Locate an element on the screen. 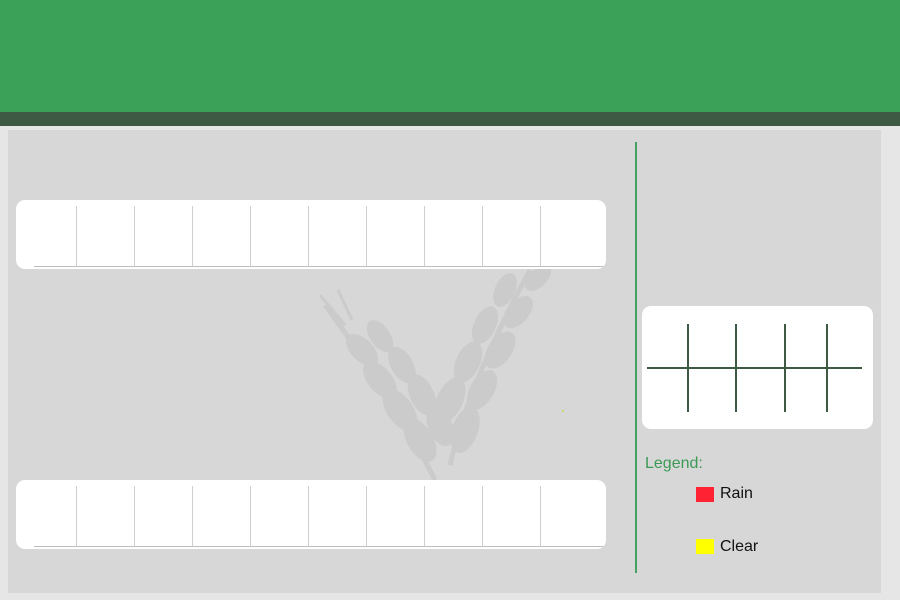 The width and height of the screenshot is (900, 600). legend-swatch-rain is located at coordinates (705, 494).